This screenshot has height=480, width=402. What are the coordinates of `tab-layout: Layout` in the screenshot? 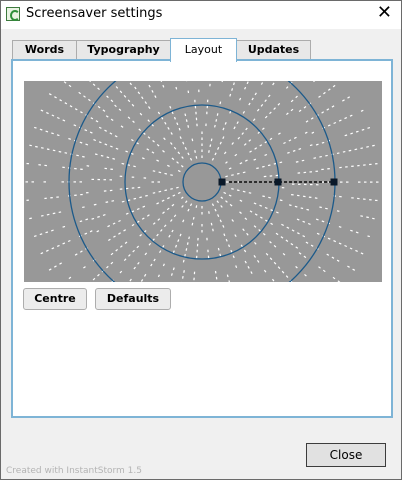 It's located at (203, 50).